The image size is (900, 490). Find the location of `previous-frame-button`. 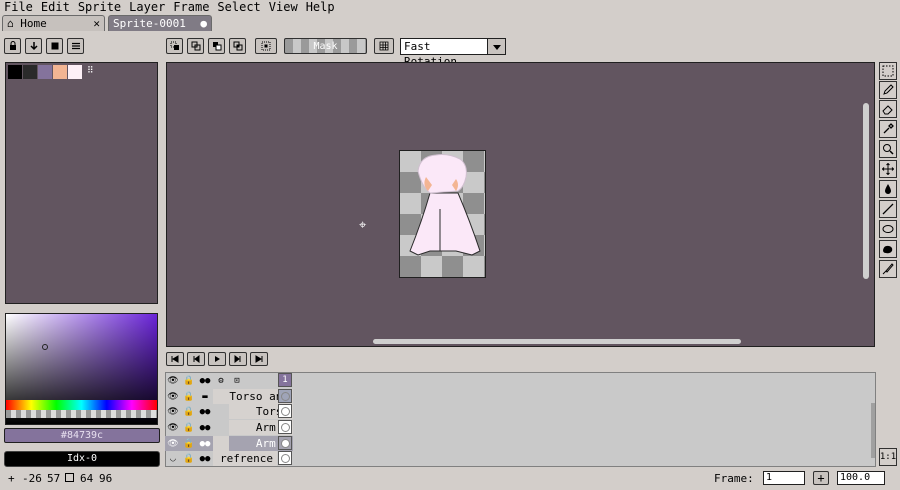

previous-frame-button is located at coordinates (196, 359).